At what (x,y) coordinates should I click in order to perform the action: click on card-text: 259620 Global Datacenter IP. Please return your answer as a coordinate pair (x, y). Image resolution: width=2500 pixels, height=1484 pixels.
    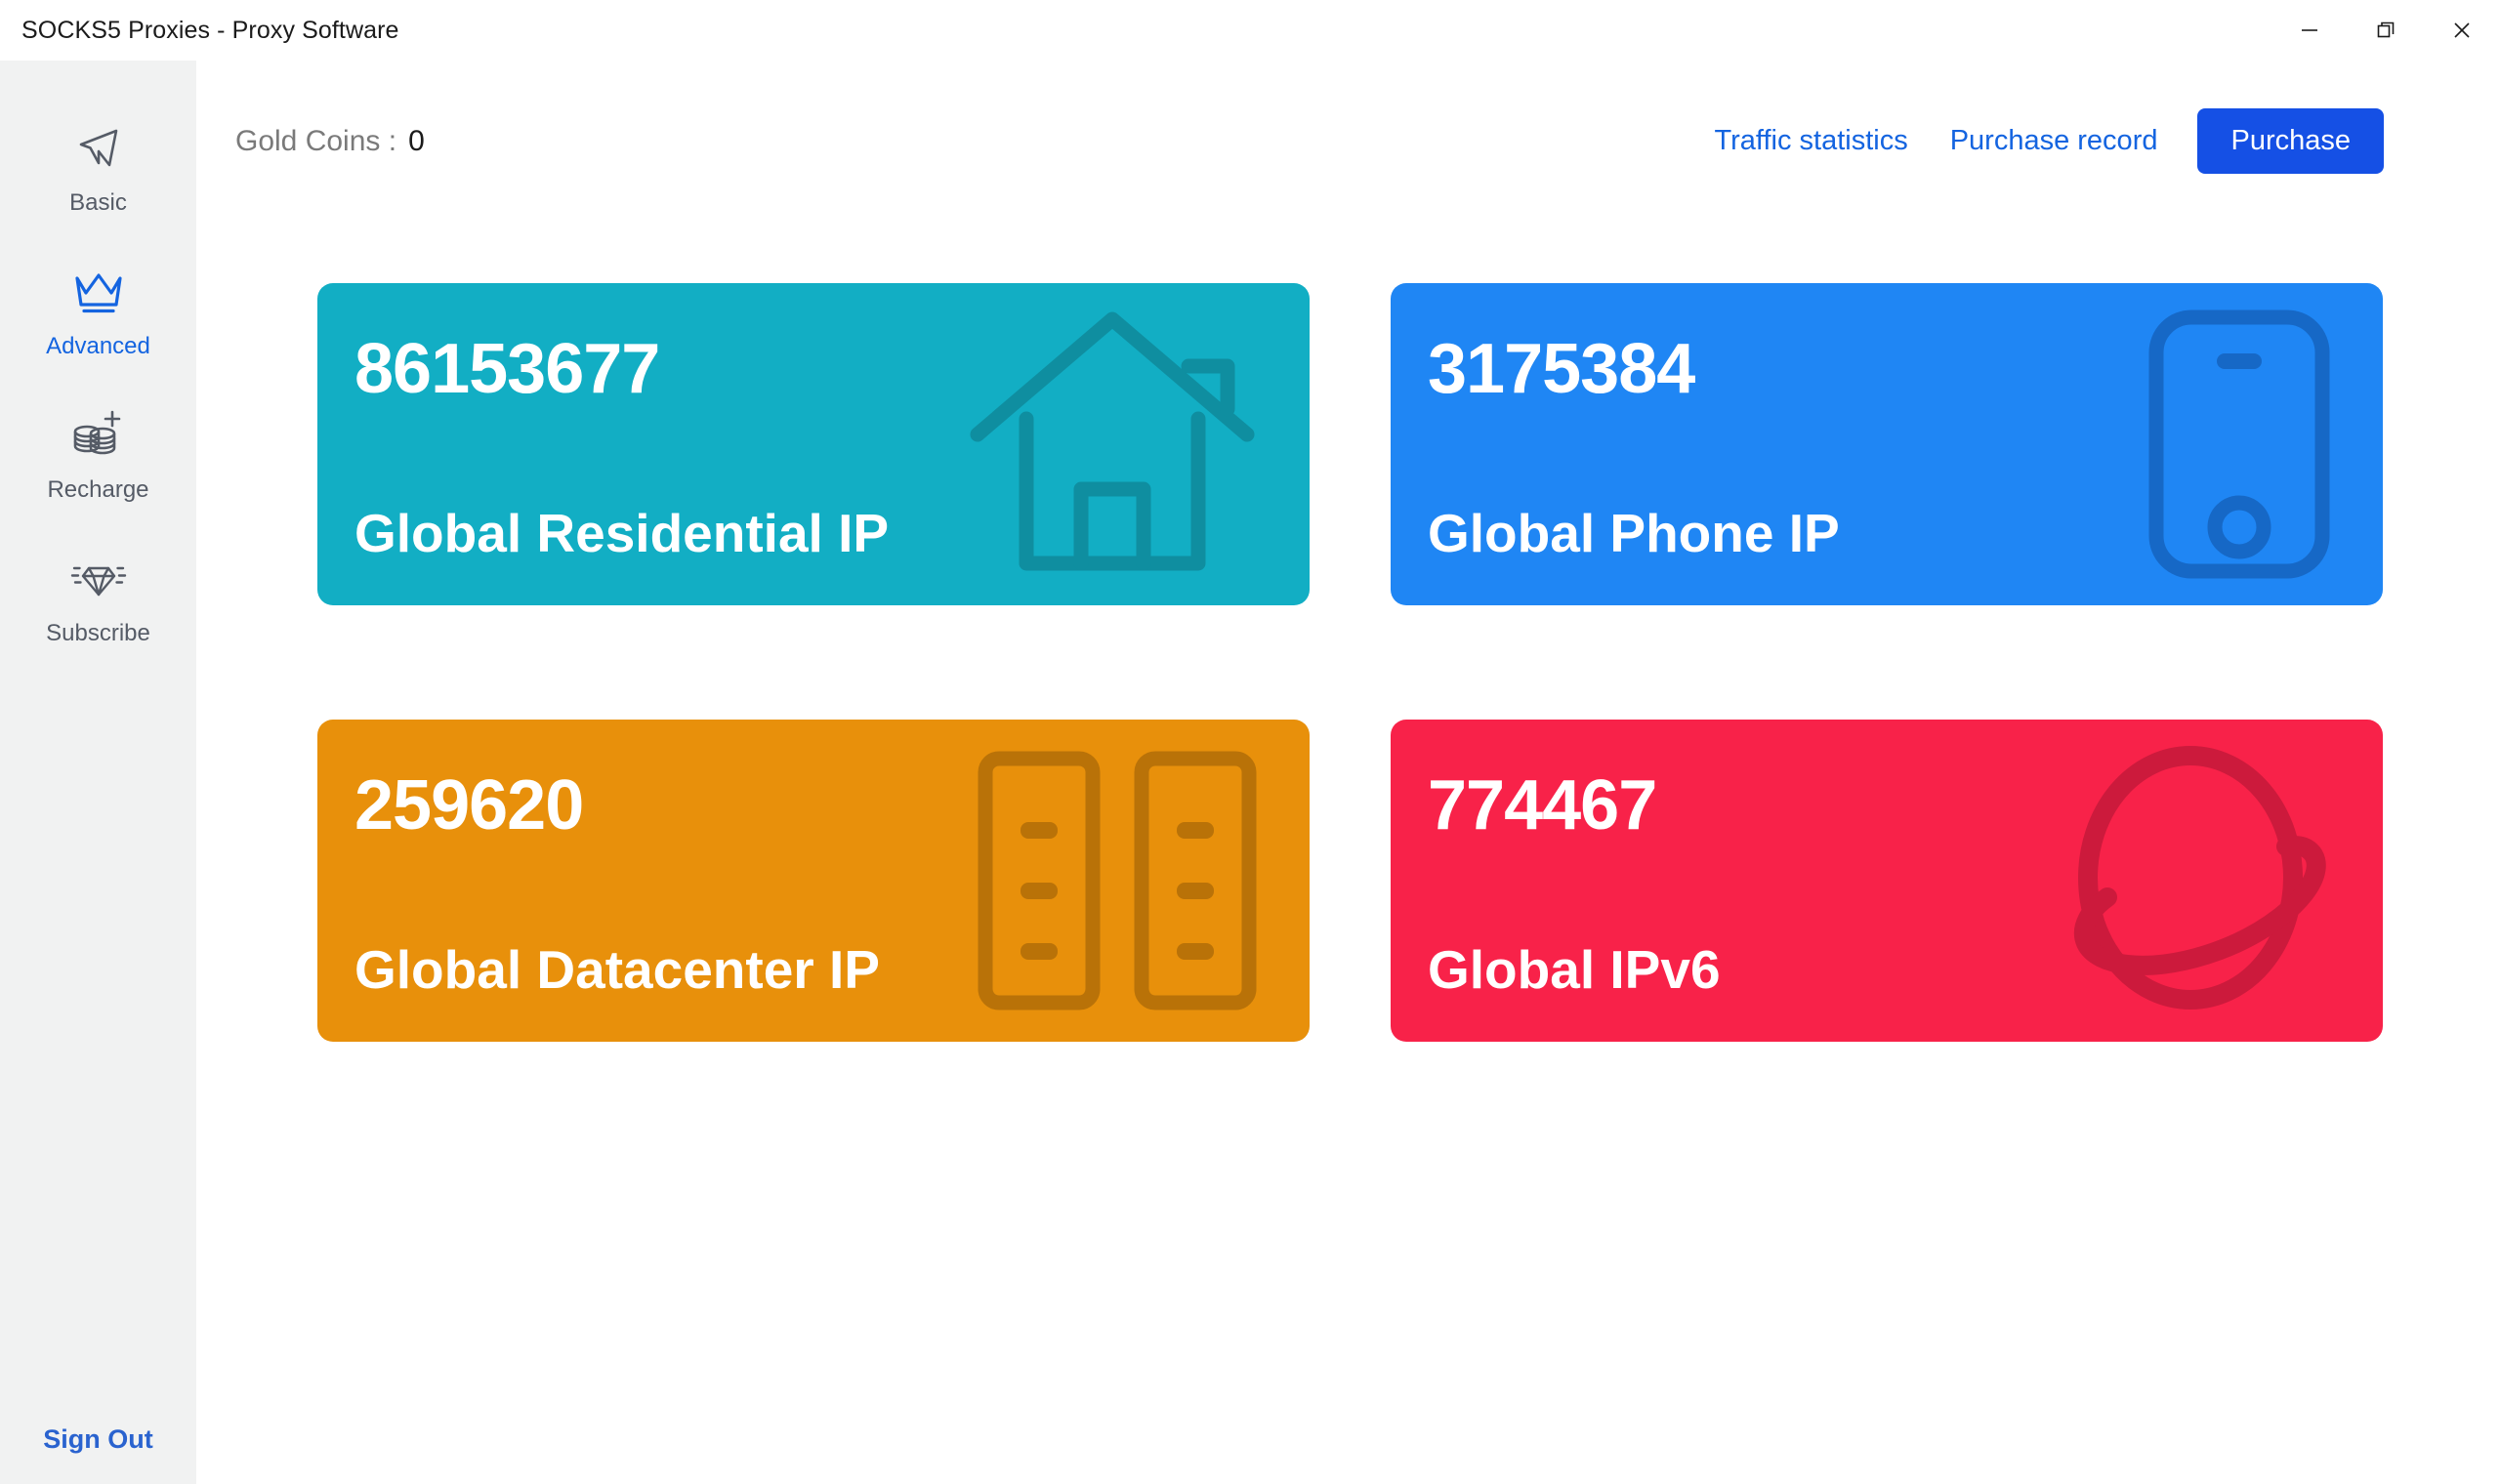
    Looking at the image, I should click on (832, 881).